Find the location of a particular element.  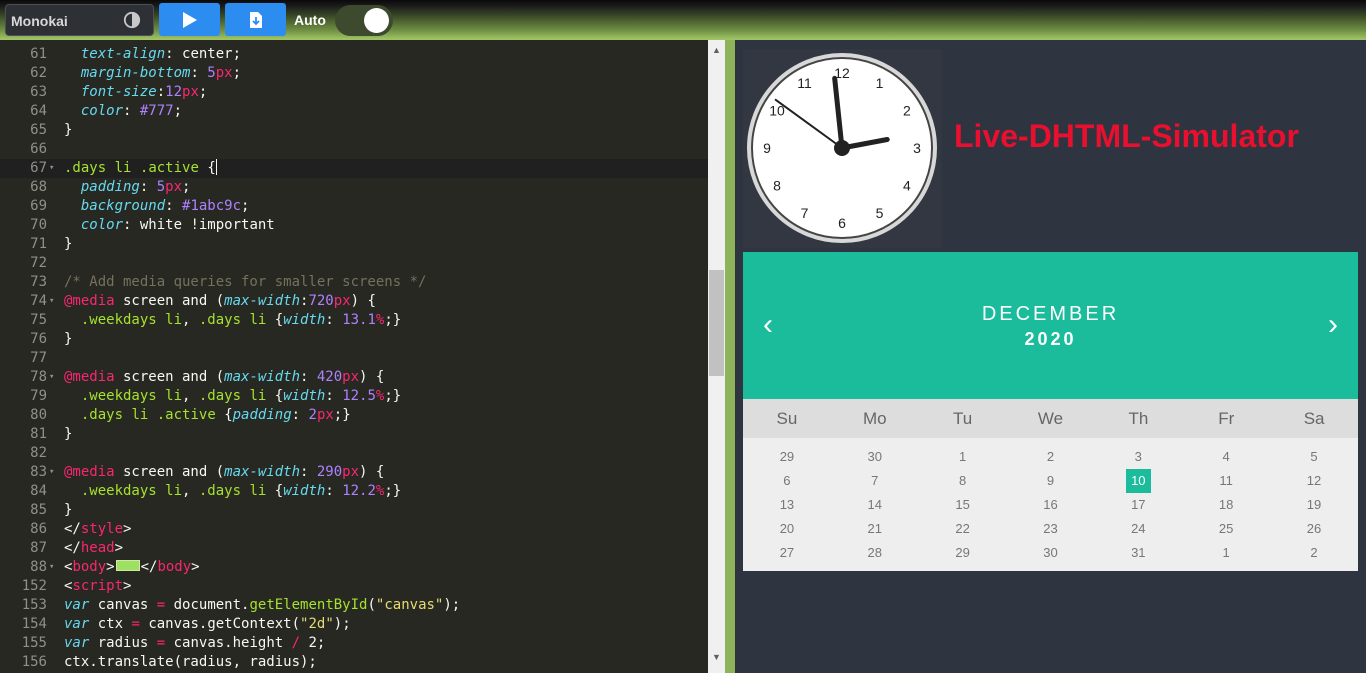

theme-select: Monokai is located at coordinates (79, 20).